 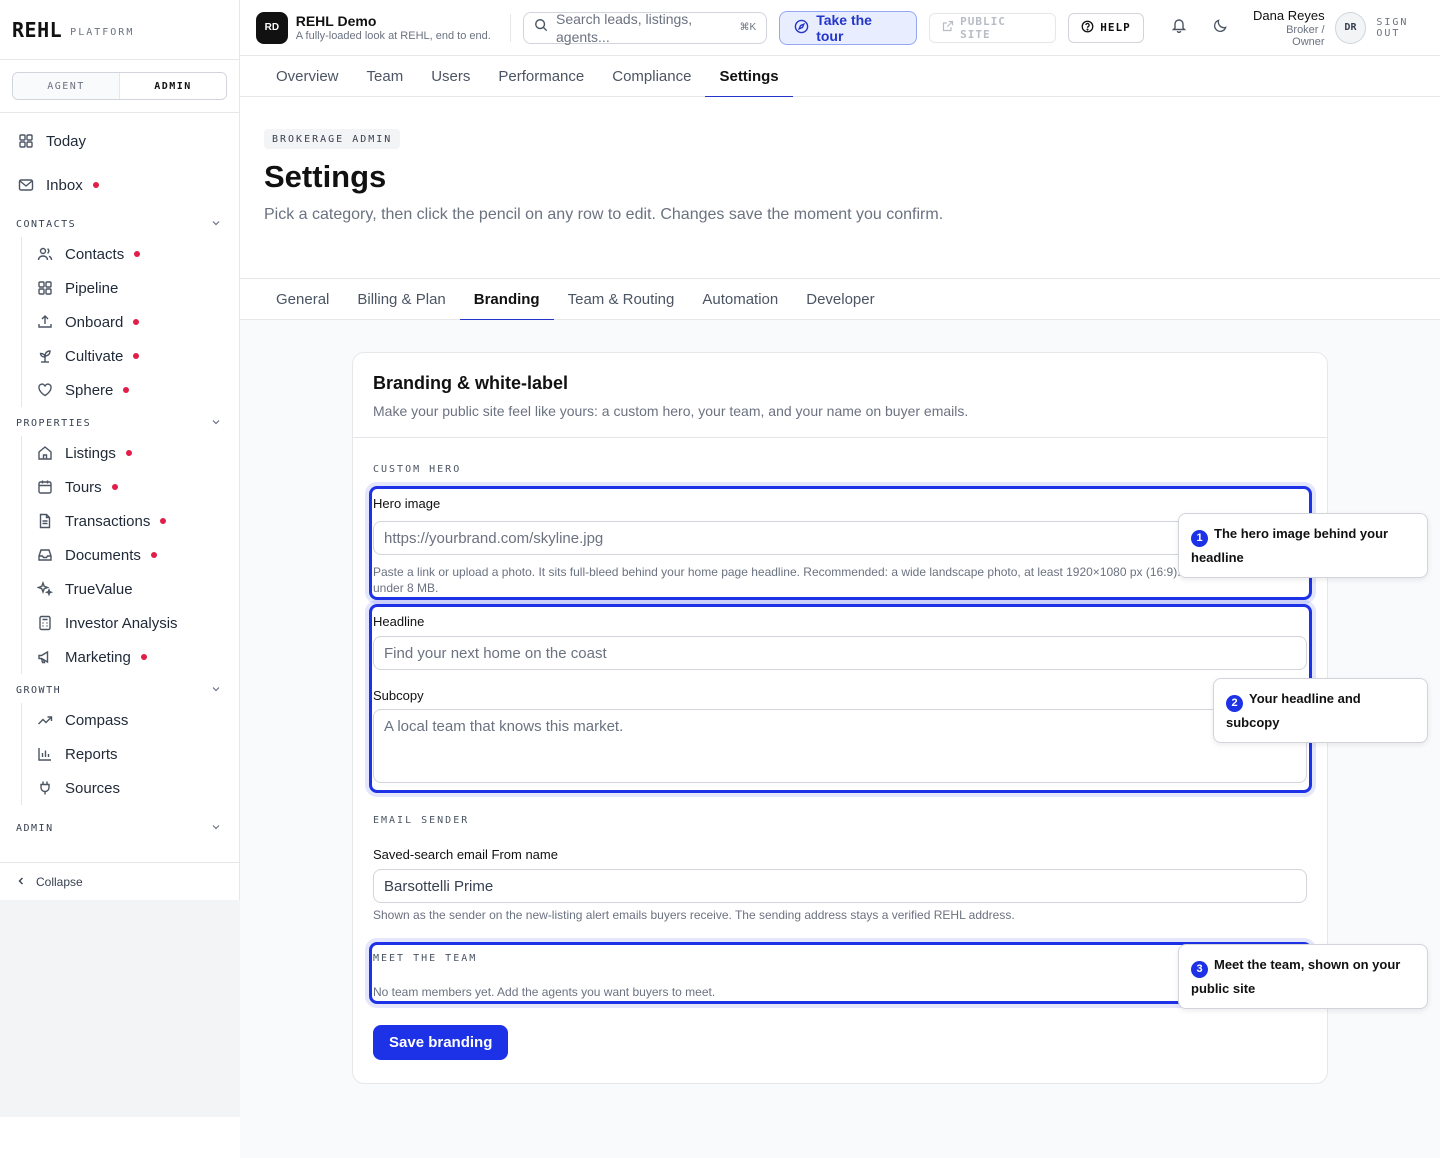 What do you see at coordinates (840, 538) in the screenshot?
I see `hero-image-input: https://yourbrand.com/skyline.jpg` at bounding box center [840, 538].